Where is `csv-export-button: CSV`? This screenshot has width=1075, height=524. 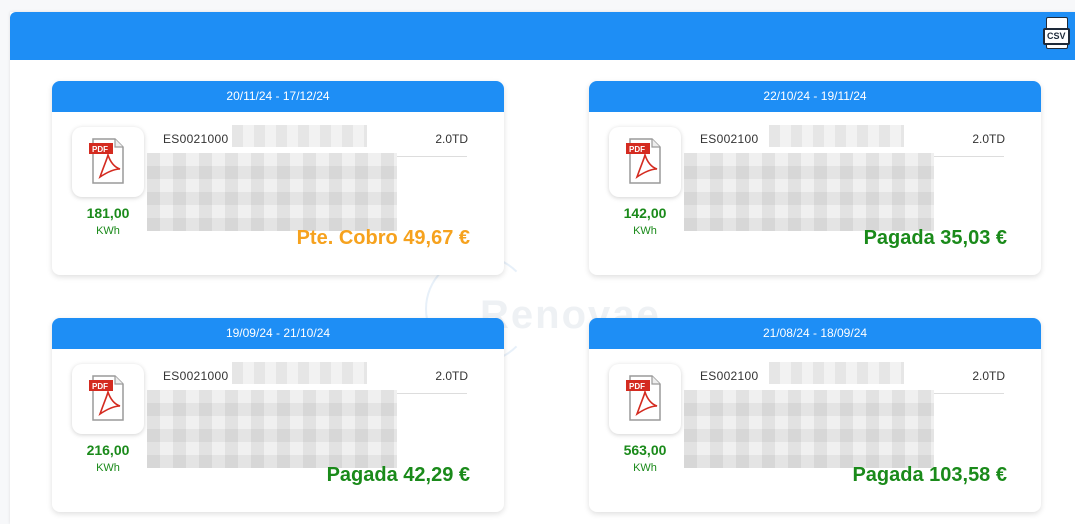
csv-export-button: CSV is located at coordinates (1057, 36).